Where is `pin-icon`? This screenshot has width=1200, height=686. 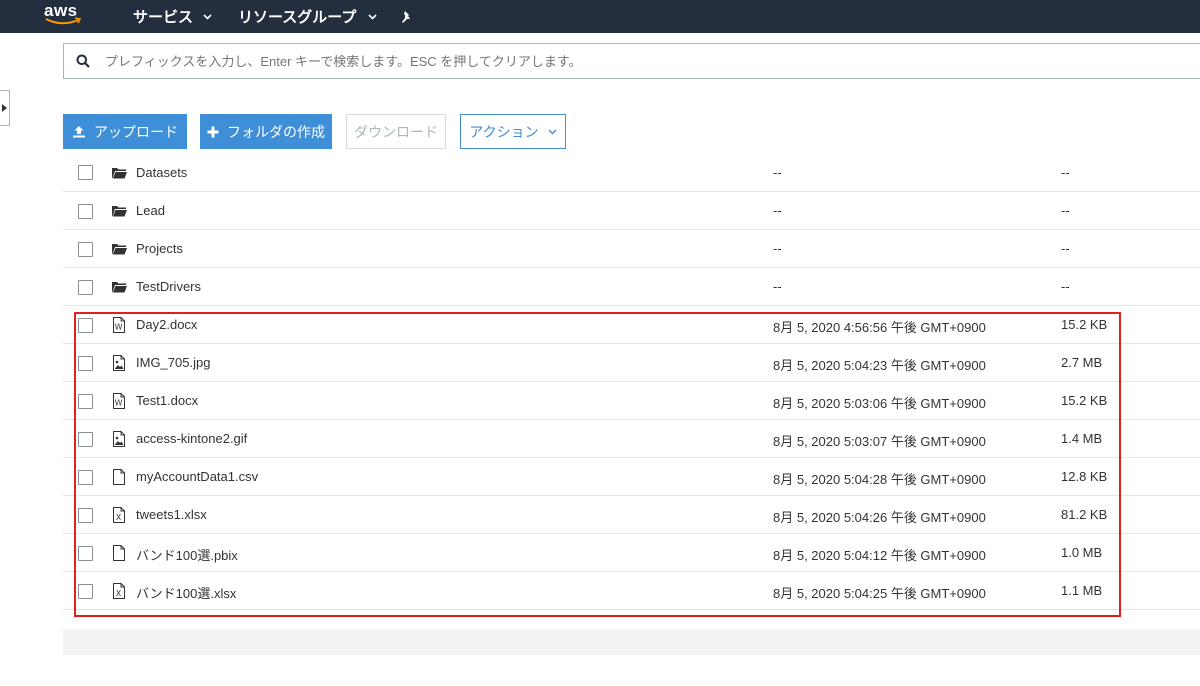
pin-icon is located at coordinates (406, 16).